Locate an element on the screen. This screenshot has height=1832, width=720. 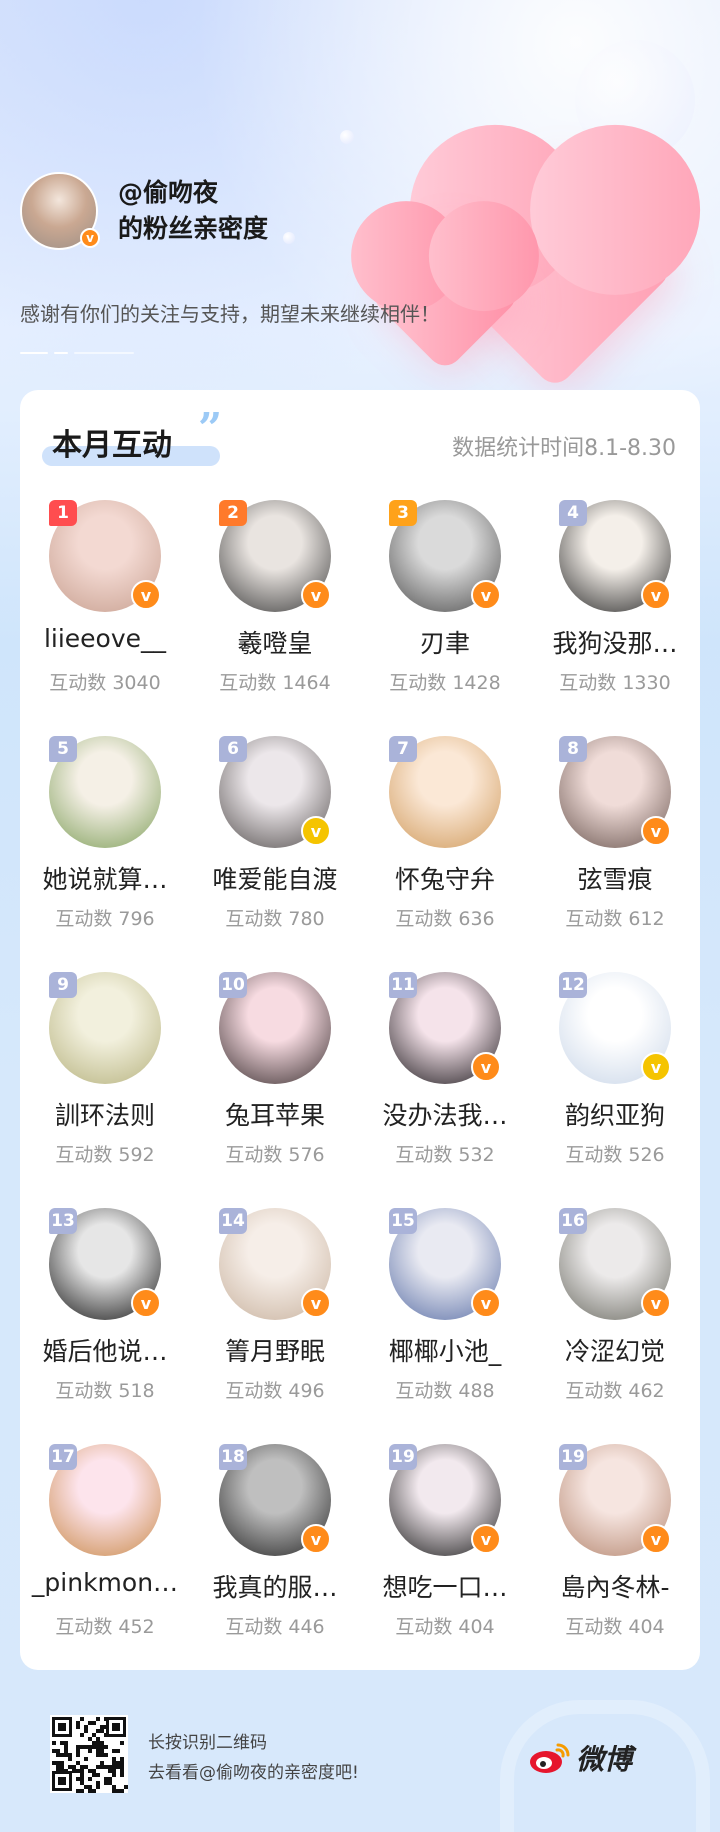
fan-item: 15 v 椰椰小池_ 互动数 488 is located at coordinates (445, 1326).